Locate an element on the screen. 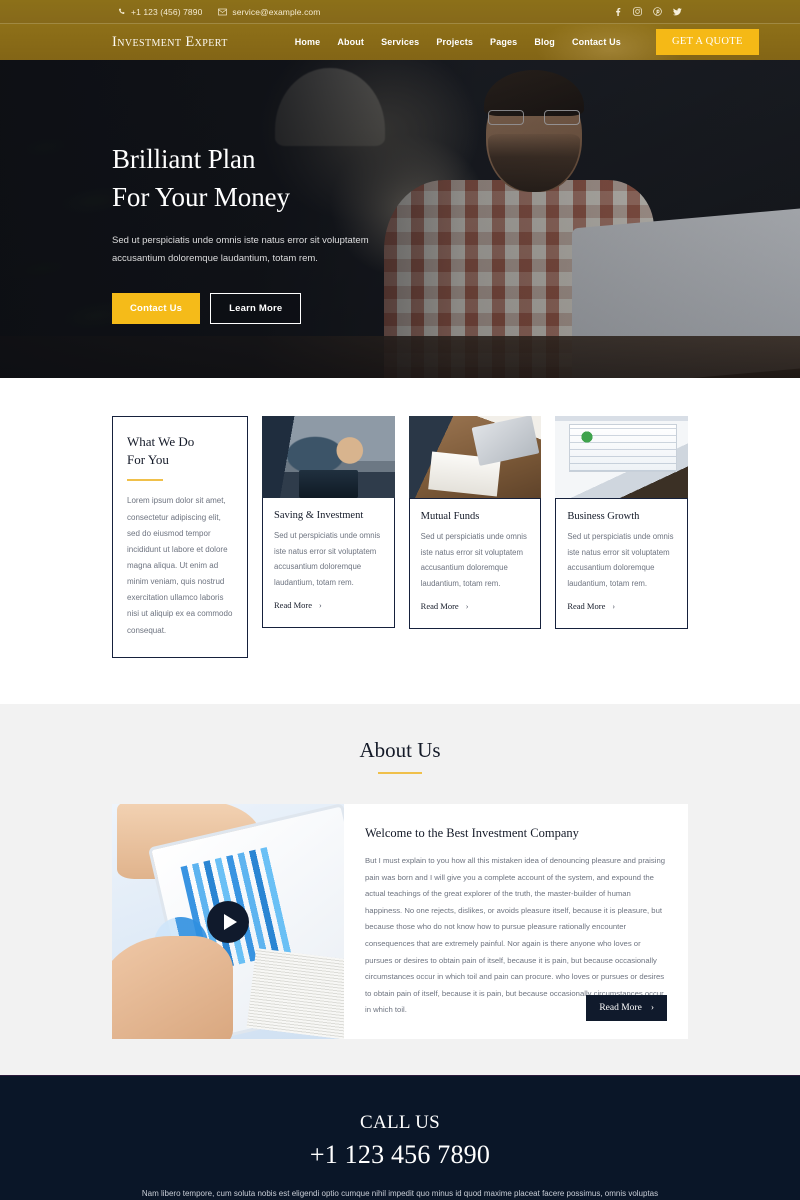 The height and width of the screenshot is (1200, 800). hero-learn-more-button: Learn More is located at coordinates (256, 308).